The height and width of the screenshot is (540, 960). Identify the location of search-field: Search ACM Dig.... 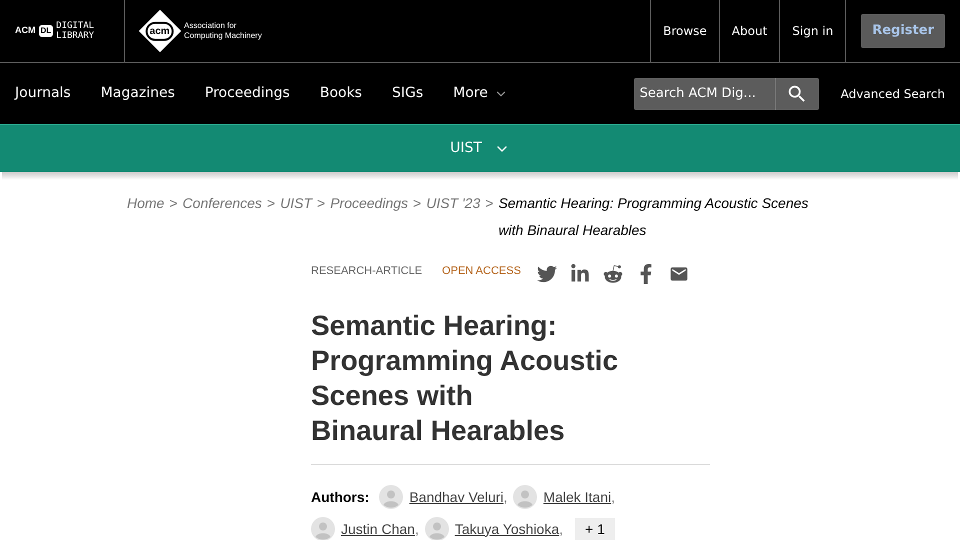
(704, 94).